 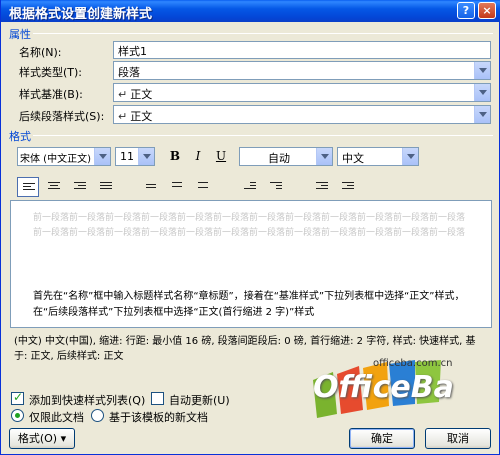 I want to click on following-style-value: 正文, so click(x=141, y=116).